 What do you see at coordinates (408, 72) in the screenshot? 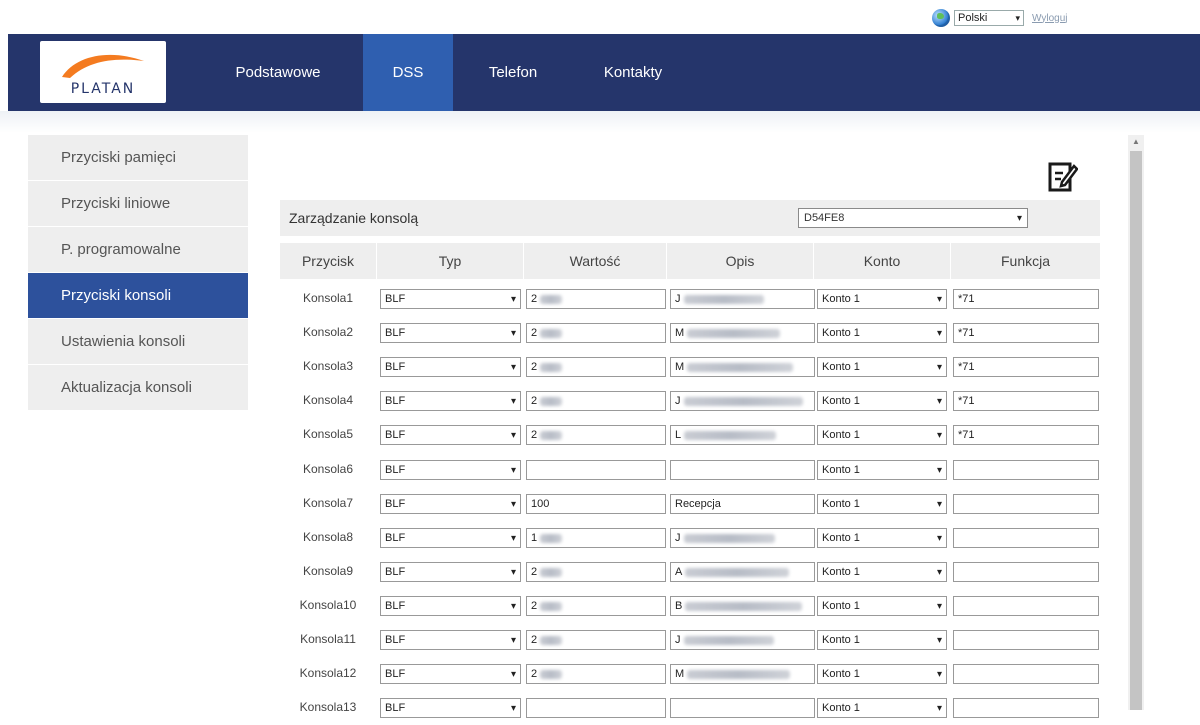
I see `nav-item-dss: DSS` at bounding box center [408, 72].